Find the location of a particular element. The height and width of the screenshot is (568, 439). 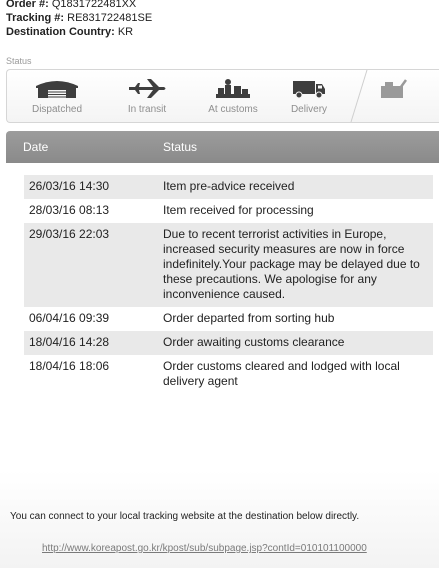

customs-icon is located at coordinates (233, 91).